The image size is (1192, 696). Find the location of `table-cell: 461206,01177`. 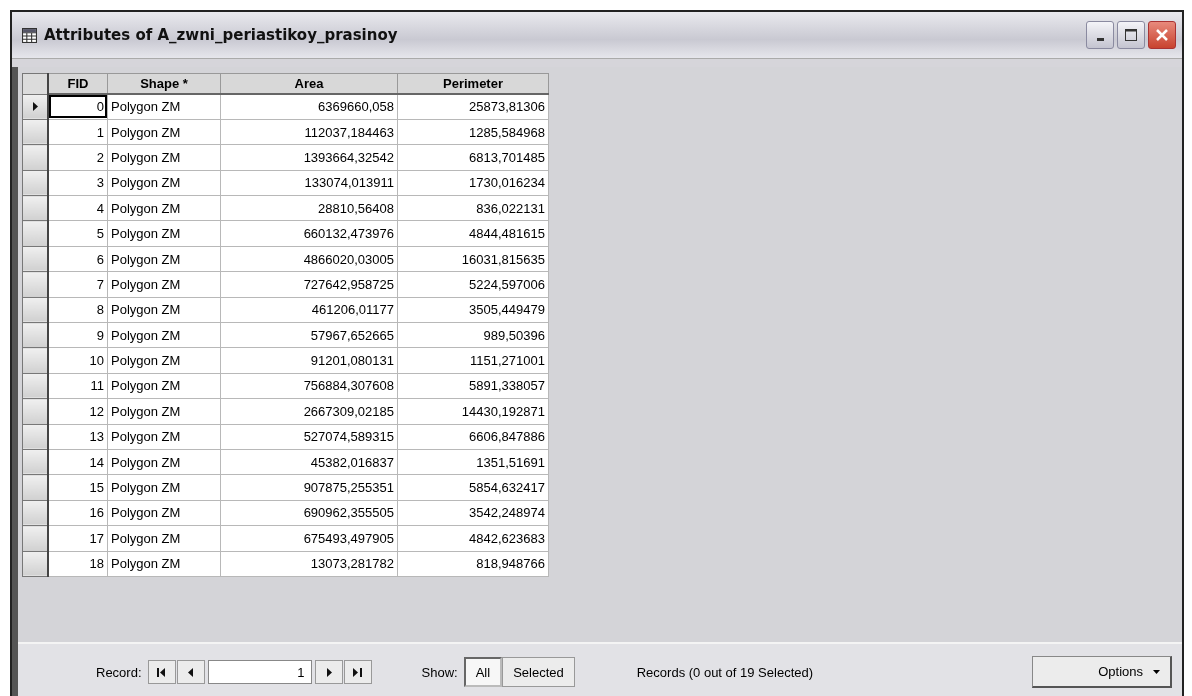

table-cell: 461206,01177 is located at coordinates (309, 310).